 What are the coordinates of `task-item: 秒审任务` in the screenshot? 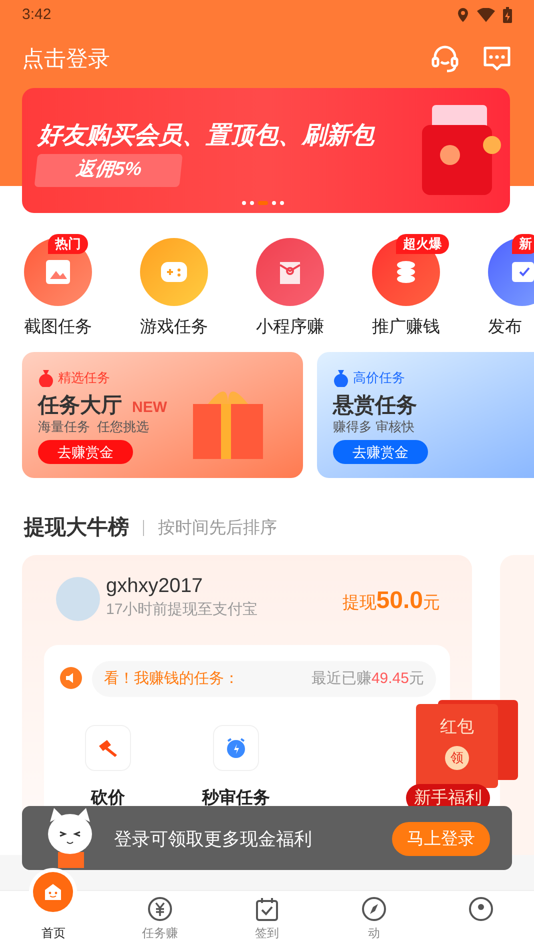 It's located at (236, 767).